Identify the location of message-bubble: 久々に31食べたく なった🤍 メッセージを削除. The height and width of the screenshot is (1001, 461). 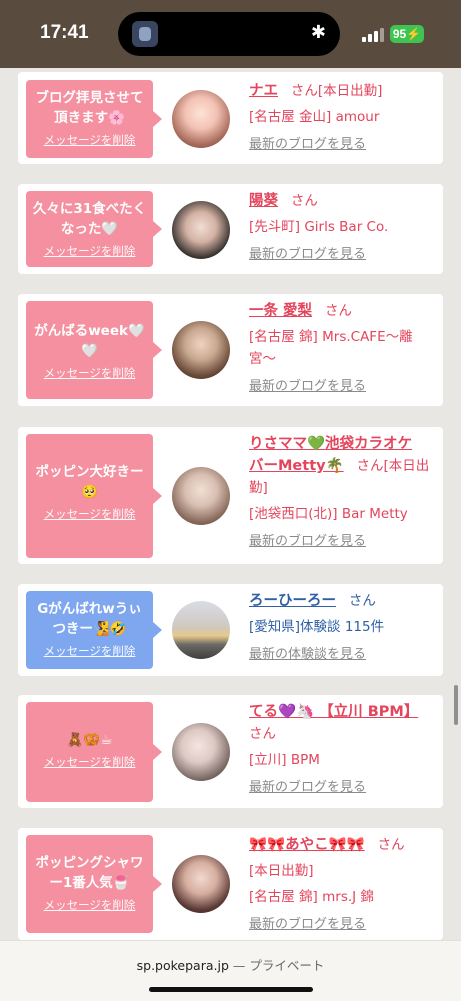
(94, 229).